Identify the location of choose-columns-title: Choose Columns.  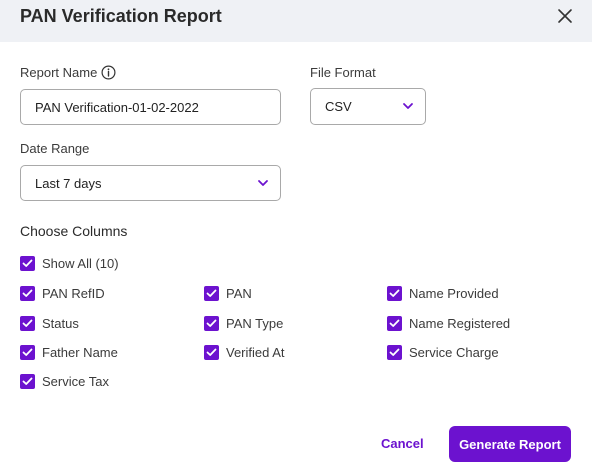
(74, 231).